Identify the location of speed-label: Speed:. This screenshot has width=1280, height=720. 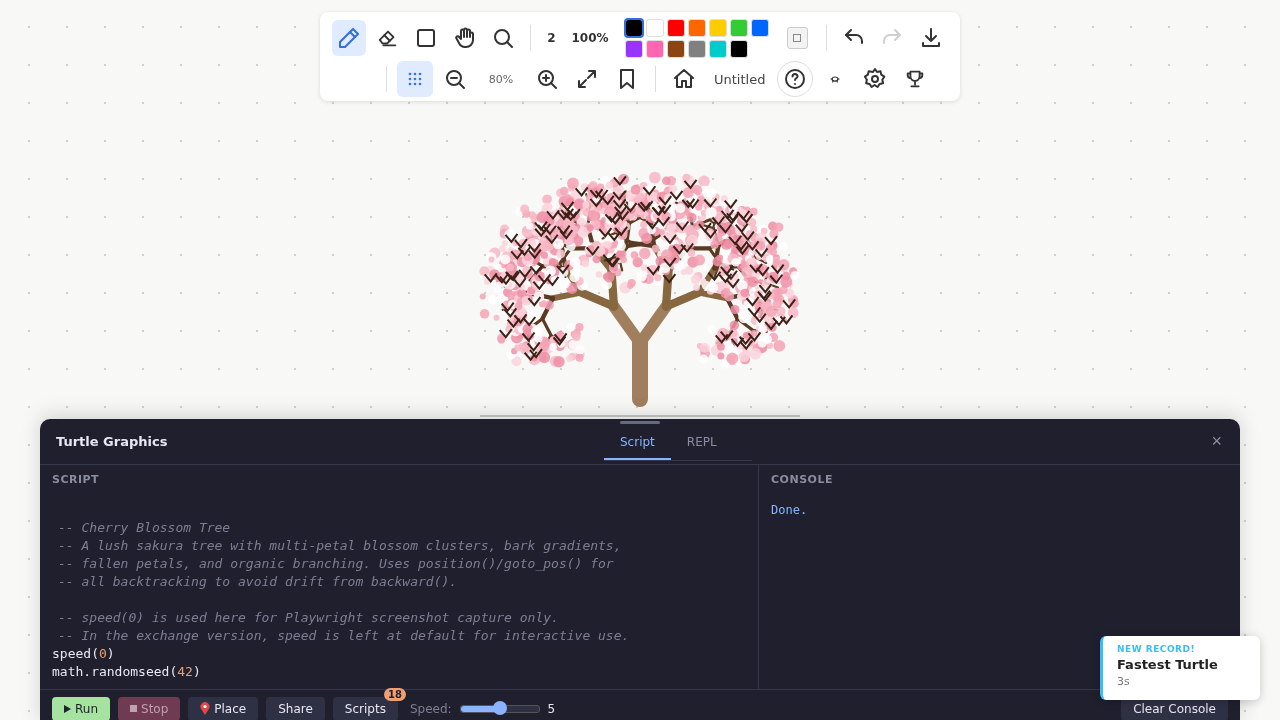
(430, 708).